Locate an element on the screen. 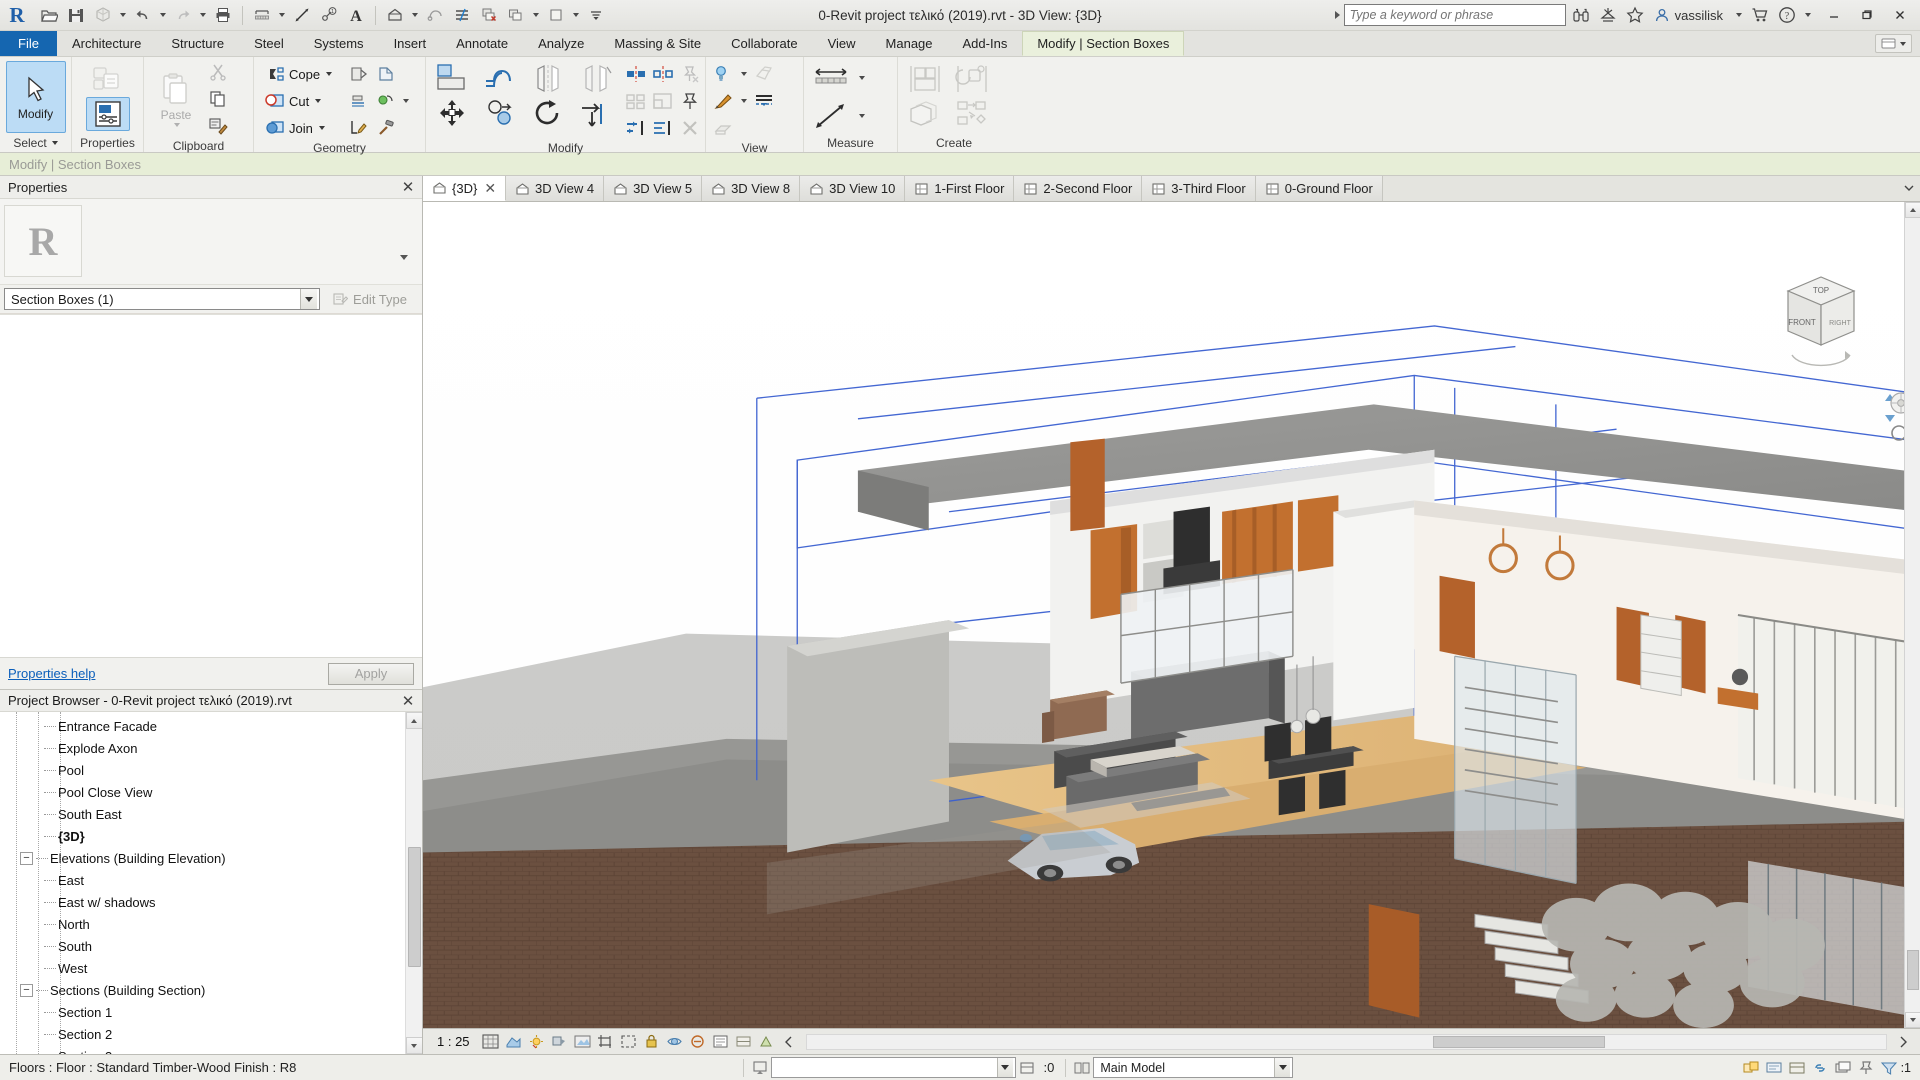 The height and width of the screenshot is (1080, 1920). copy-clipboard-icon is located at coordinates (218, 99).